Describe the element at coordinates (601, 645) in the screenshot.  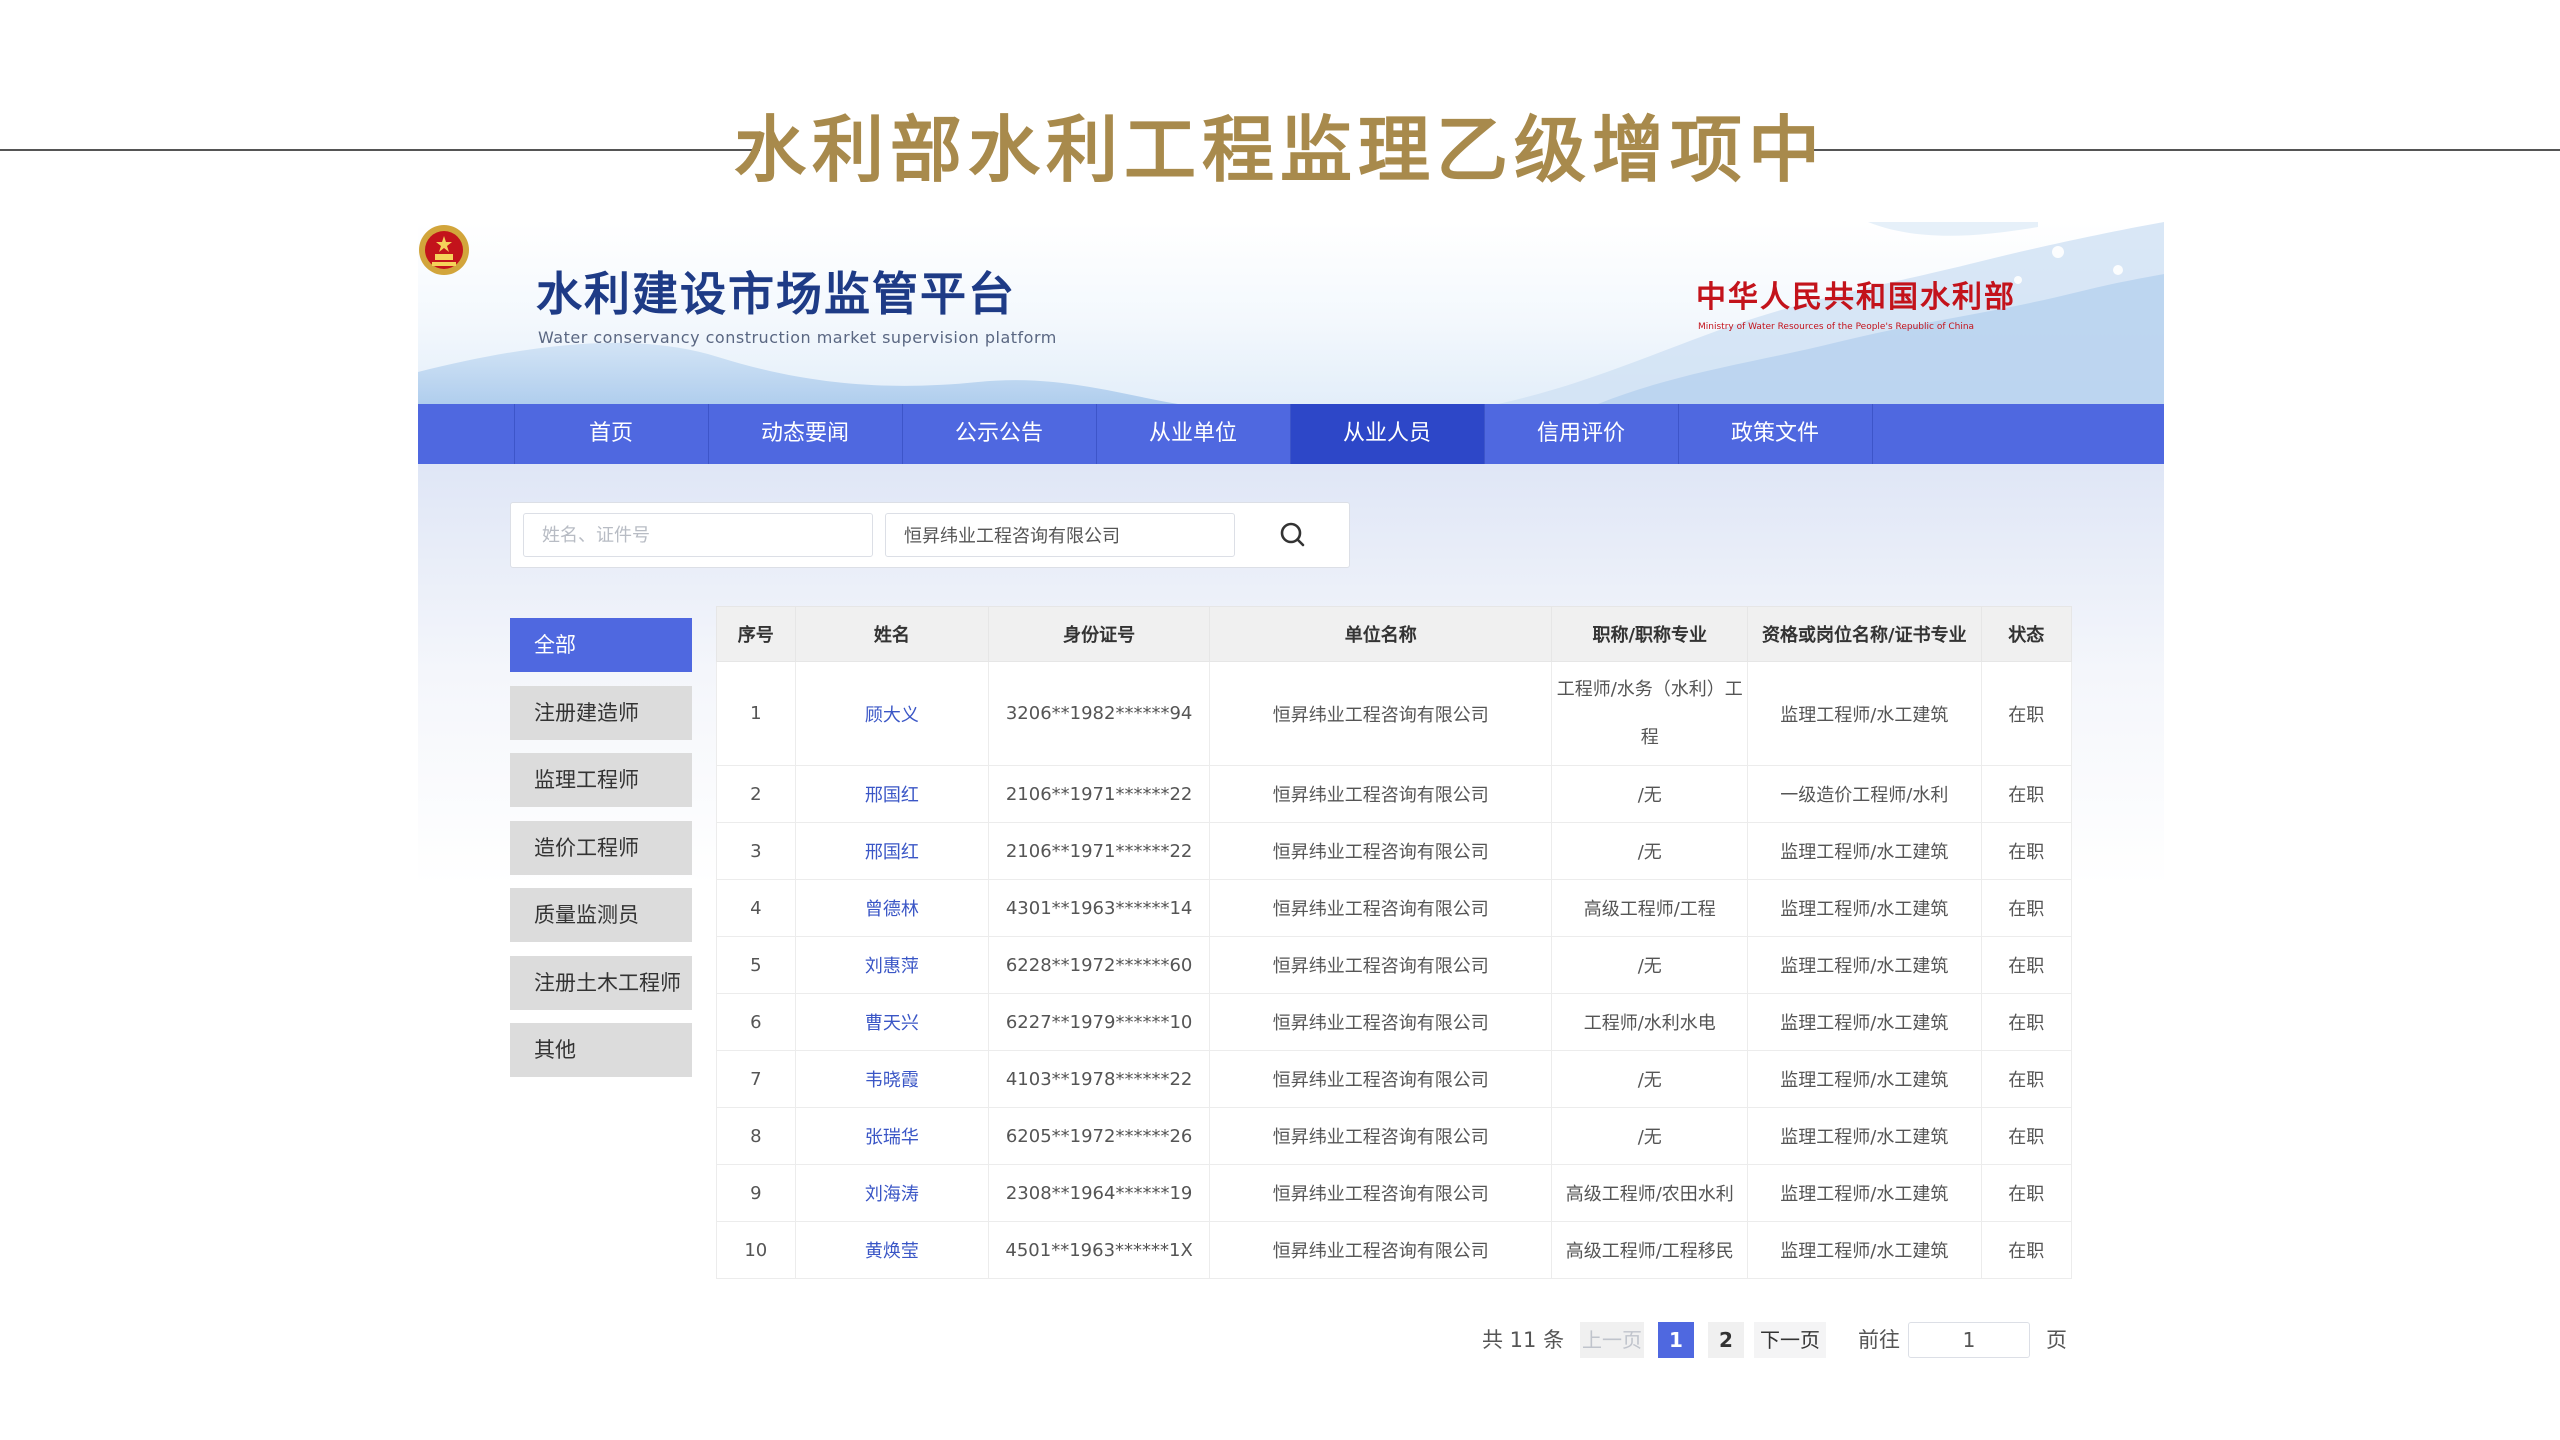
I see `sidebar-item-all: 全部` at that location.